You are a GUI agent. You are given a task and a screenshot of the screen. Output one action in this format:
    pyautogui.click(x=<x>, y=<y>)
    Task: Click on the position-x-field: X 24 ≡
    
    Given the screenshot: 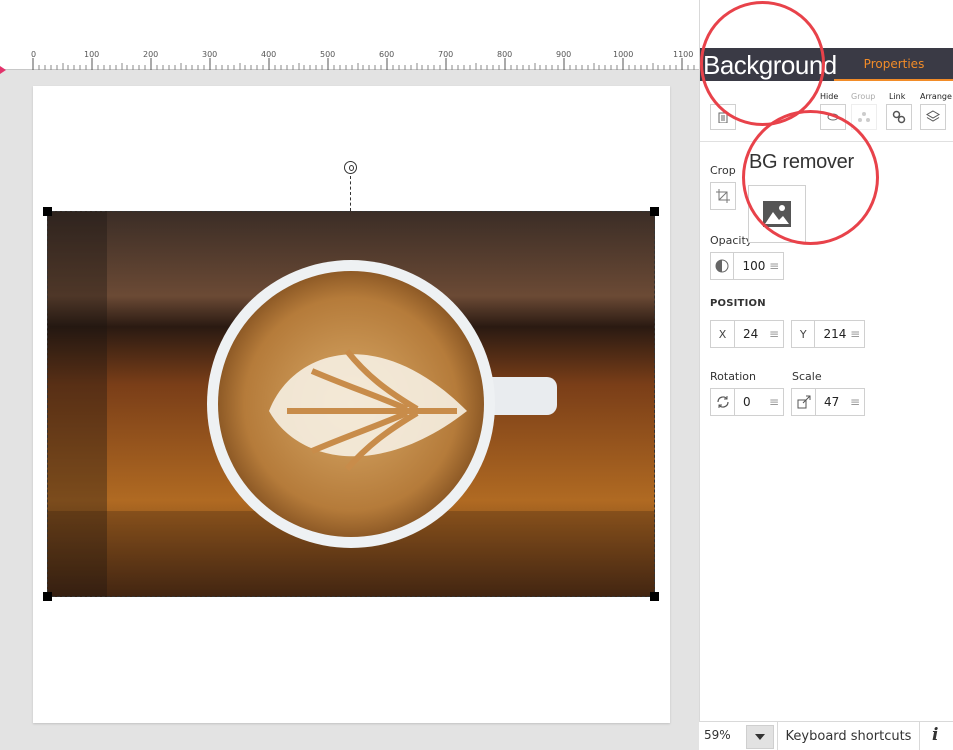 What is the action you would take?
    pyautogui.click(x=747, y=334)
    